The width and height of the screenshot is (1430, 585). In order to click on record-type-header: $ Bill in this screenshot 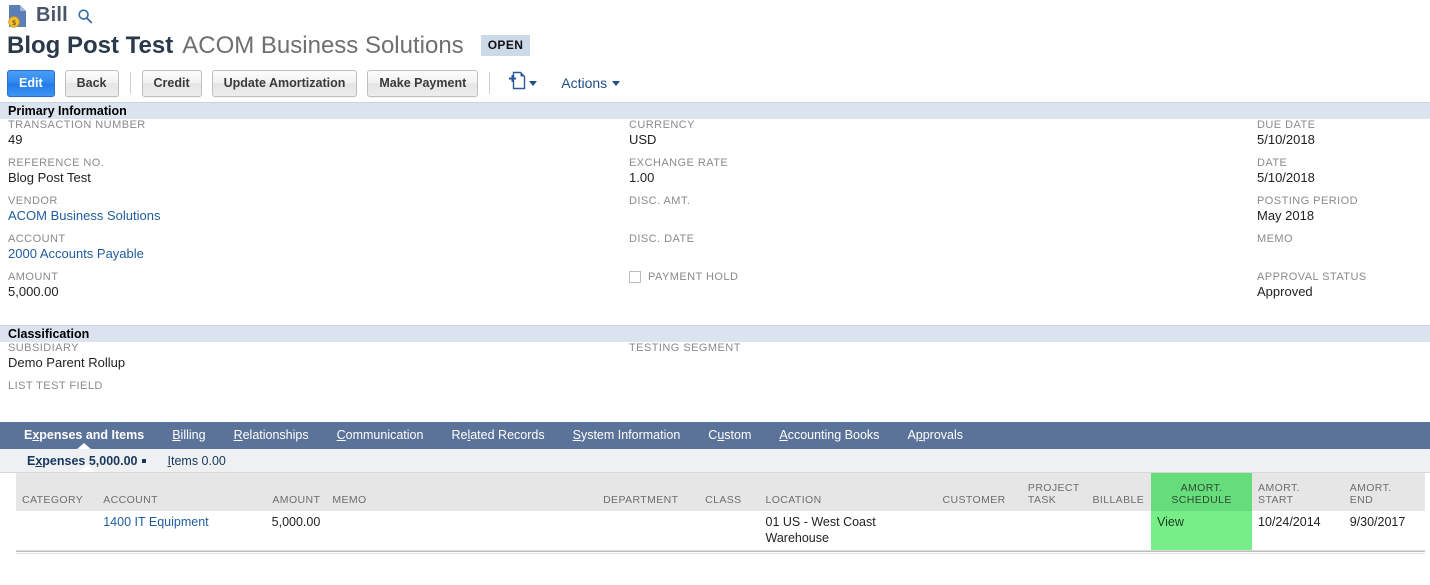, I will do `click(715, 14)`.